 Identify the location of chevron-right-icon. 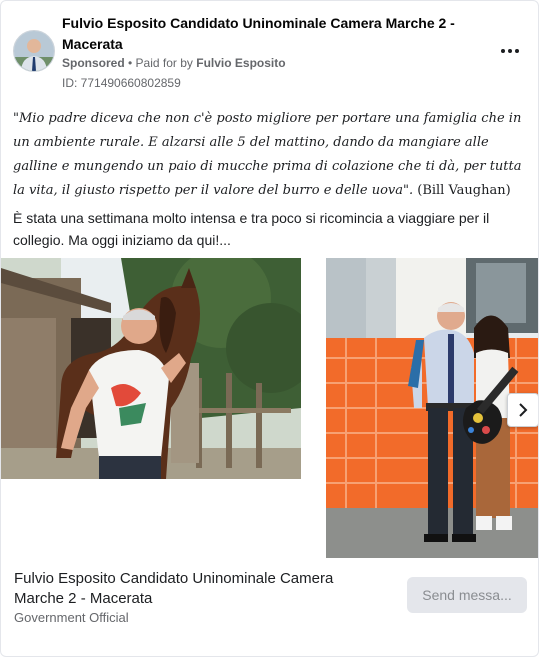
(522, 410).